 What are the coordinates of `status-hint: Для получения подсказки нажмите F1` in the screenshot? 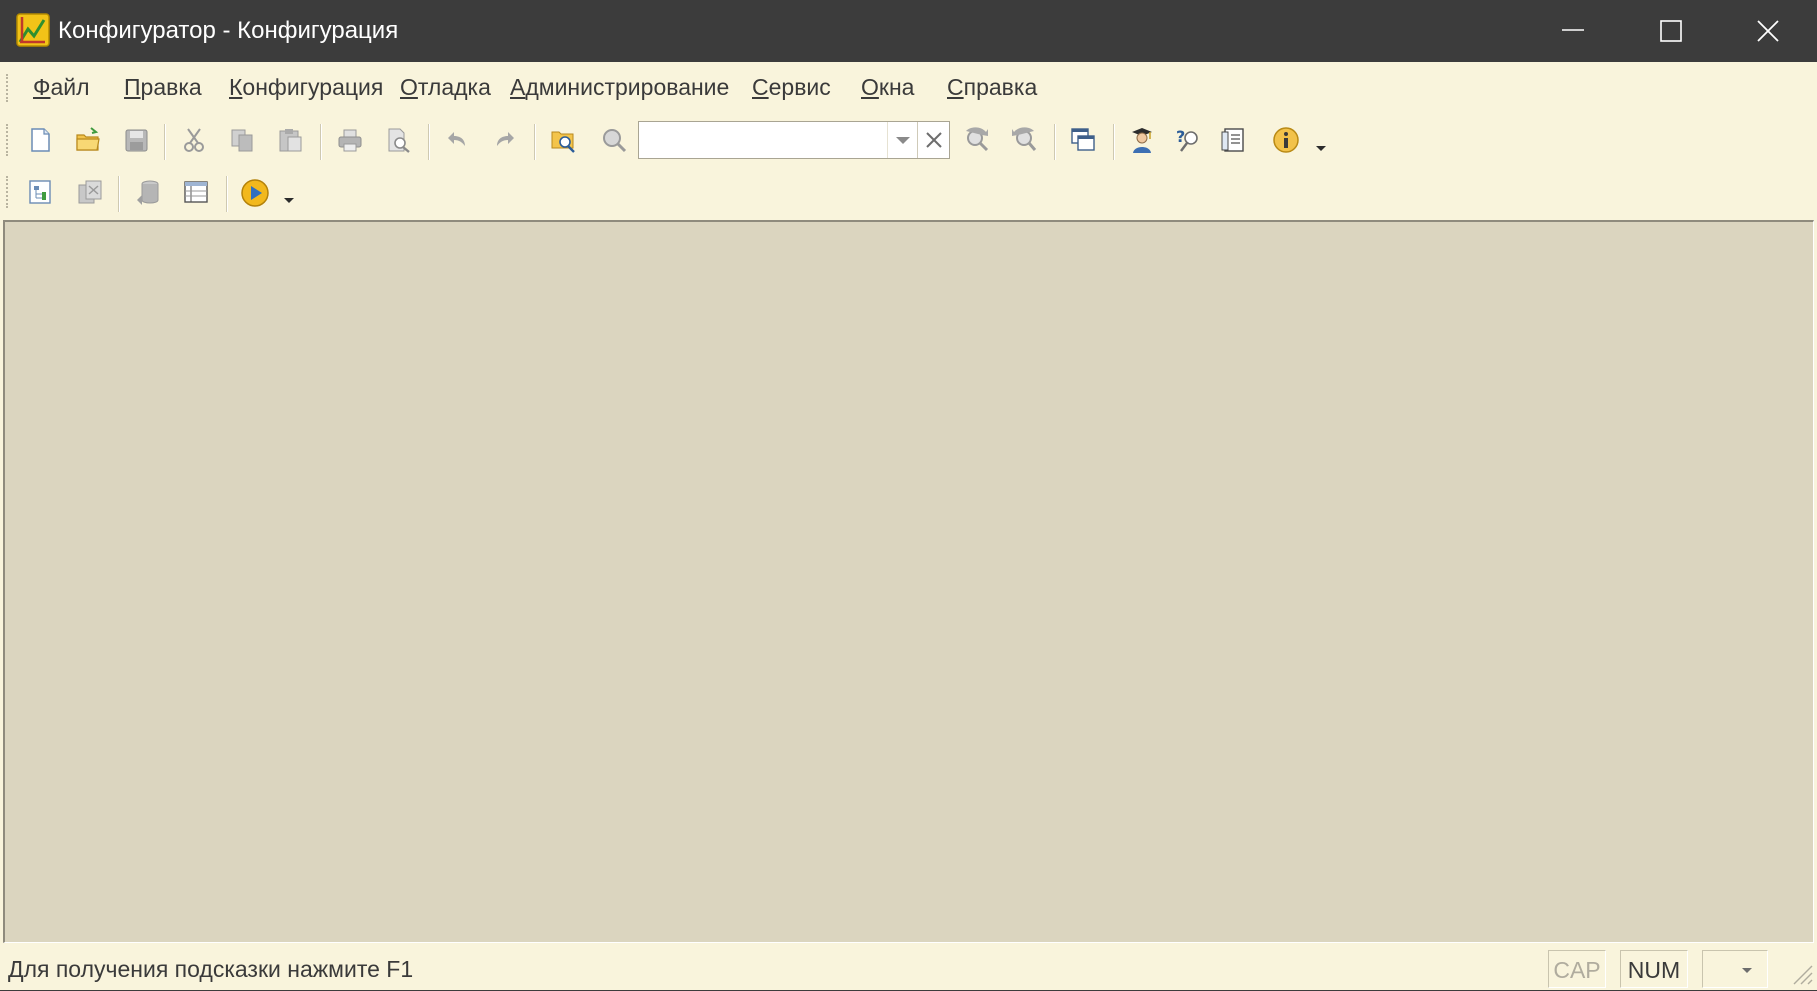 It's located at (211, 969).